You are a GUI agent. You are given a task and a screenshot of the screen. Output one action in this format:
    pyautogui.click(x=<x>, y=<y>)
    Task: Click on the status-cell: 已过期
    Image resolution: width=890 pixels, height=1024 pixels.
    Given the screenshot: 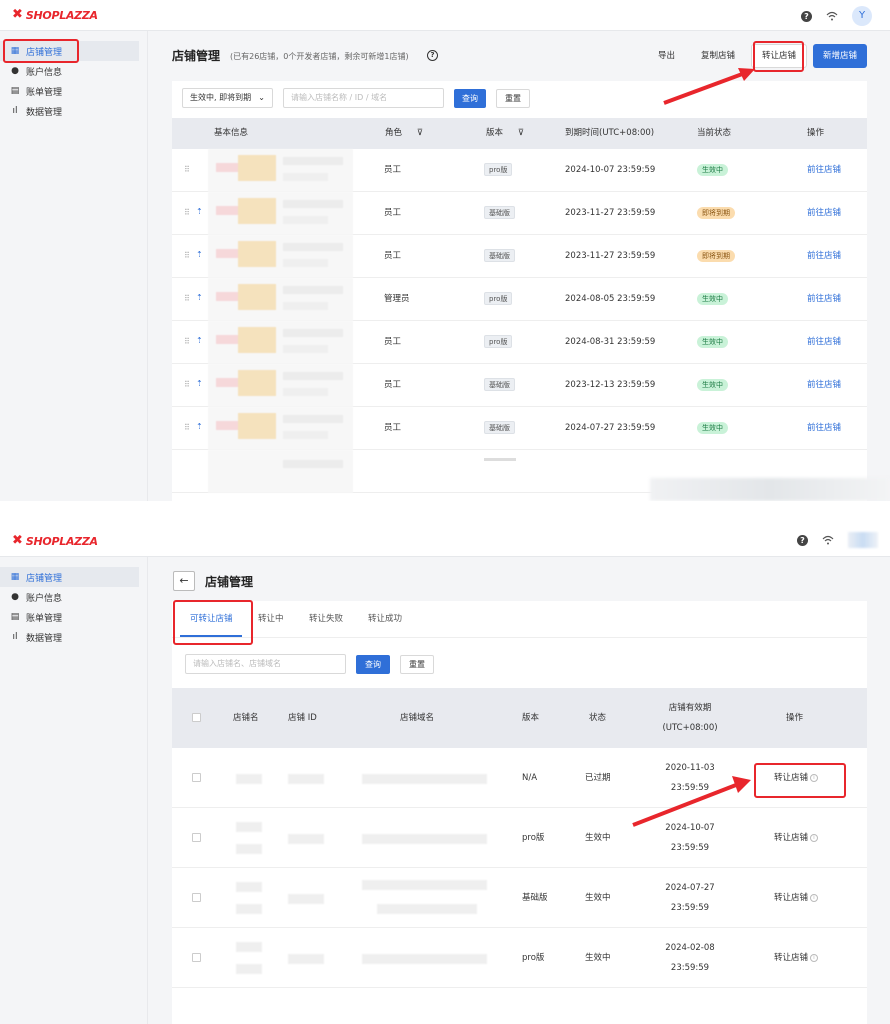 What is the action you would take?
    pyautogui.click(x=598, y=778)
    